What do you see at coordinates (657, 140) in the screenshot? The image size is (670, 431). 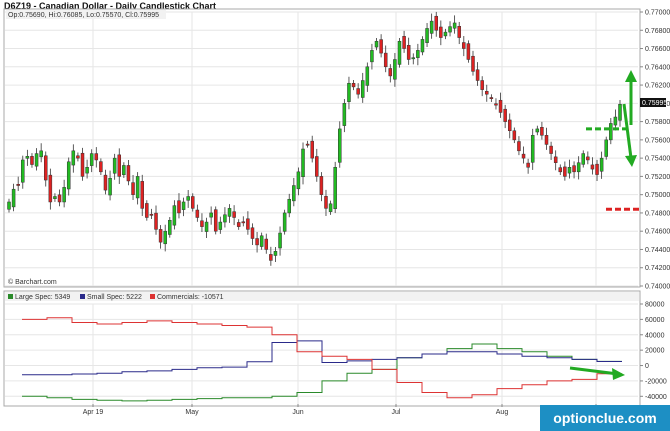 I see `price-tick-label: 0.75600` at bounding box center [657, 140].